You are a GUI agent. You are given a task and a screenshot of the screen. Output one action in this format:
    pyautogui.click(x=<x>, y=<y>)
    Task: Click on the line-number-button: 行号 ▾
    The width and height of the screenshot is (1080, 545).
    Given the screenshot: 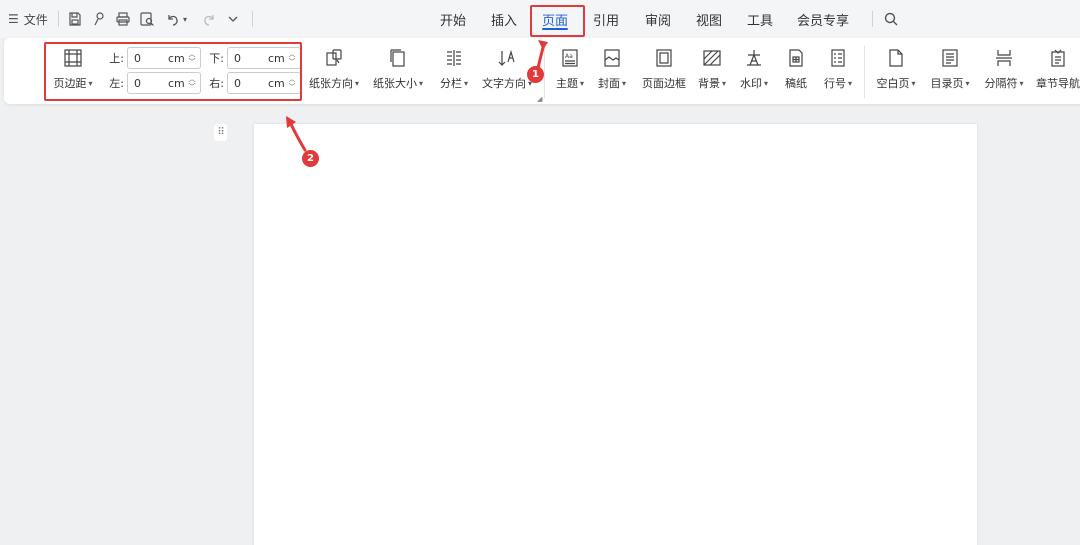 What is the action you would take?
    pyautogui.click(x=838, y=71)
    